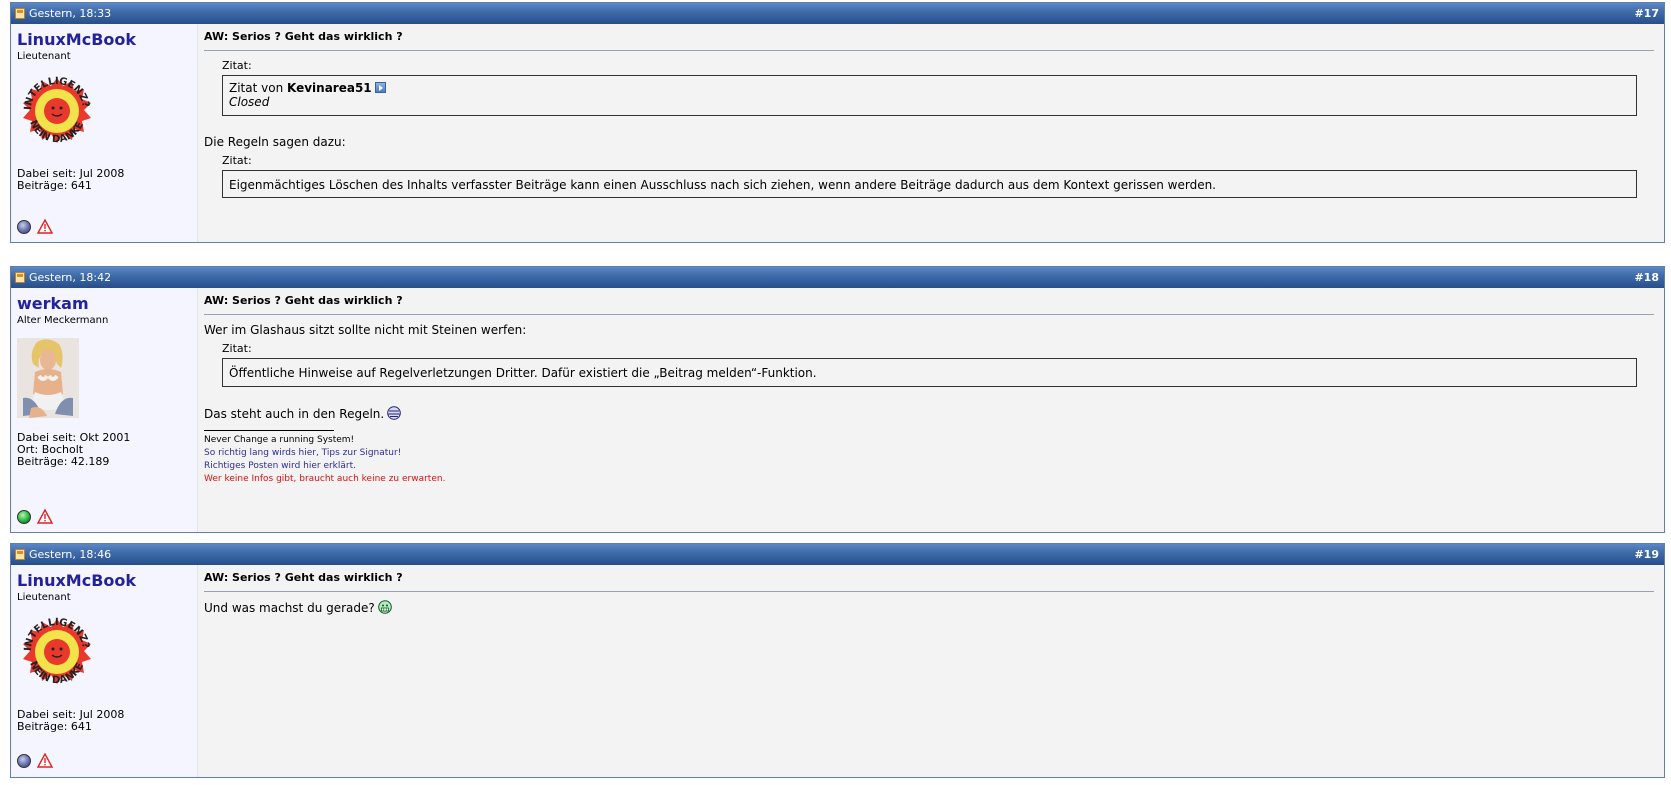  I want to click on post-text: Die Regeln sagen dazu:, so click(275, 142).